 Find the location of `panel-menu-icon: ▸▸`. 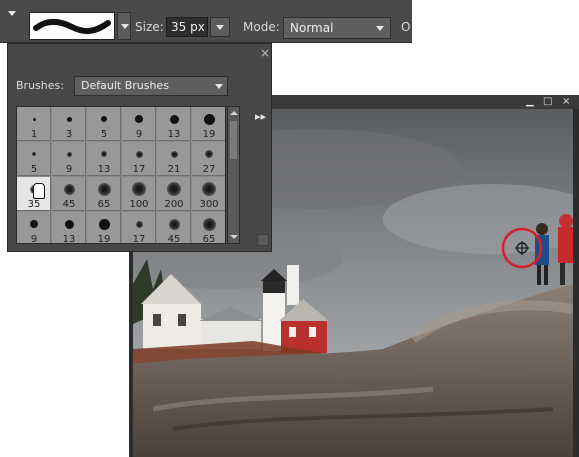

panel-menu-icon: ▸▸ is located at coordinates (260, 116).